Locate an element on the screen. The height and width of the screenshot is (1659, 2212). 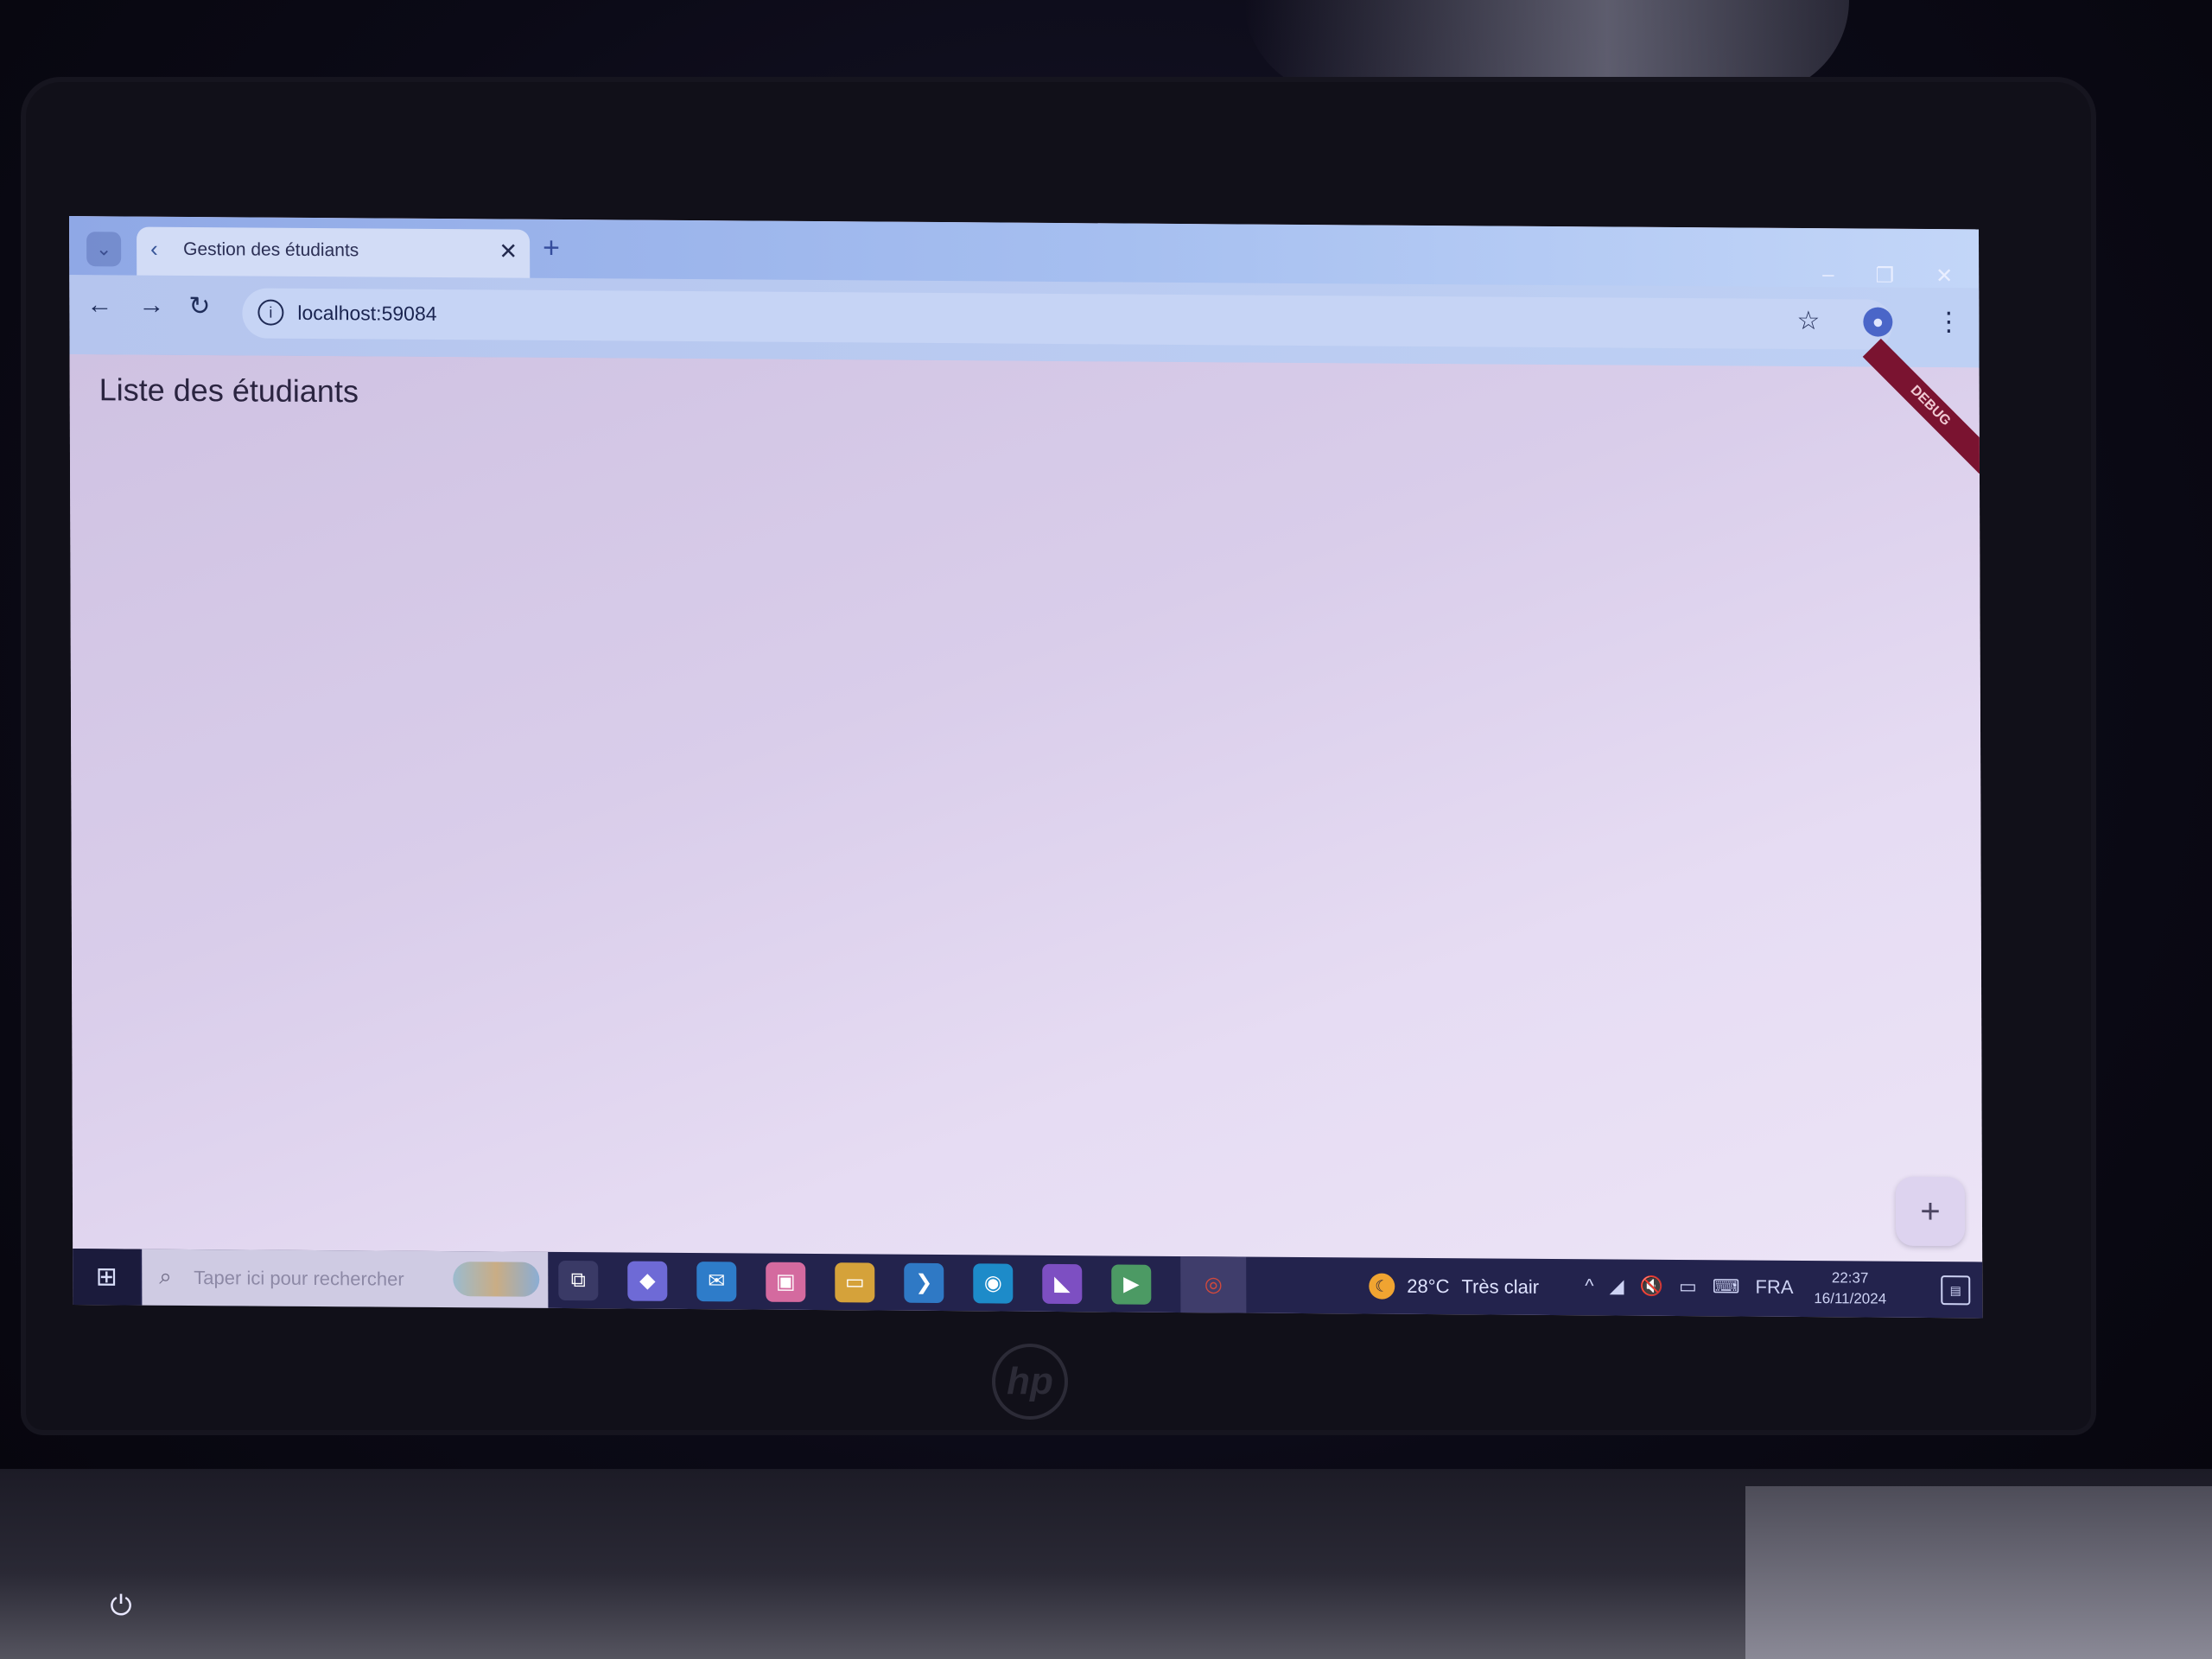
url-text: localhost:59084 is located at coordinates (367, 313).